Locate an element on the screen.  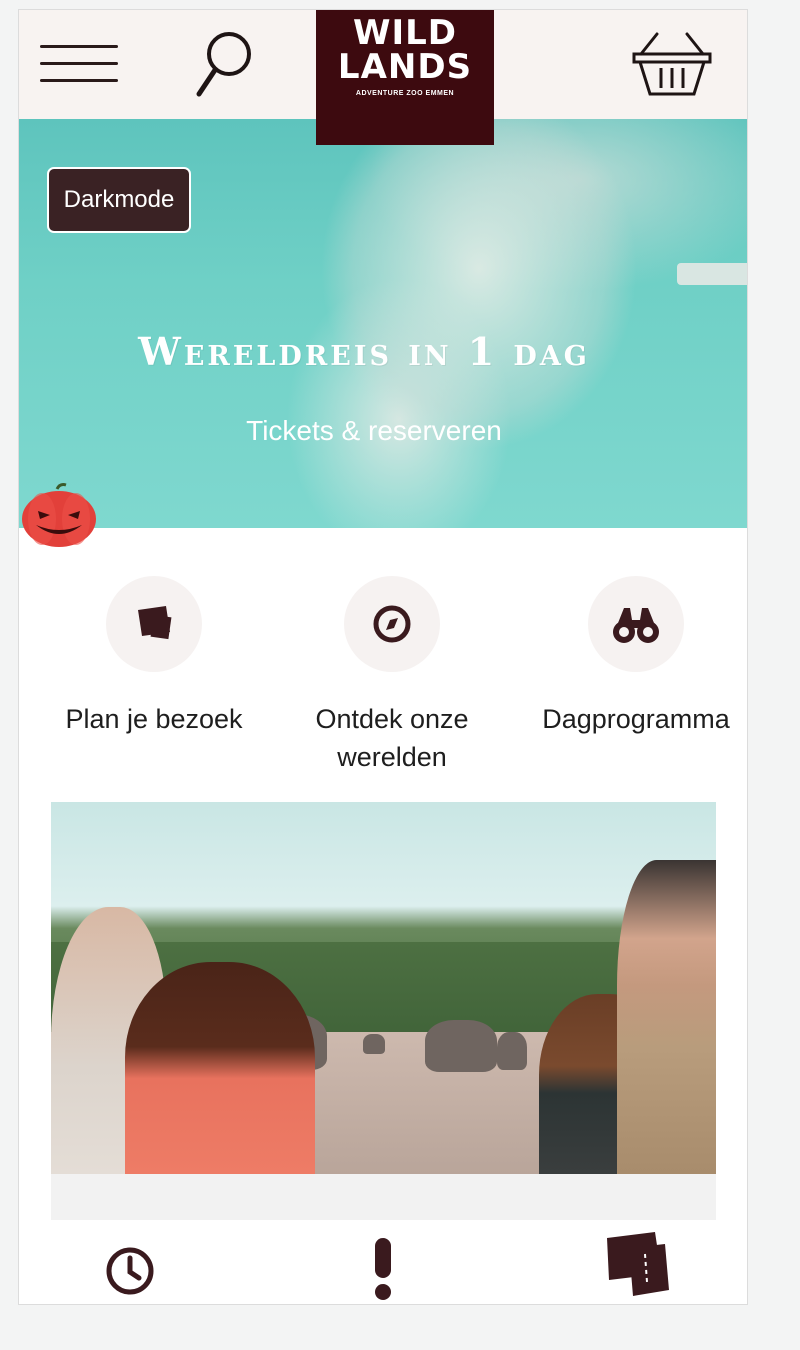
shopping-basket-icon is located at coordinates (672, 65).